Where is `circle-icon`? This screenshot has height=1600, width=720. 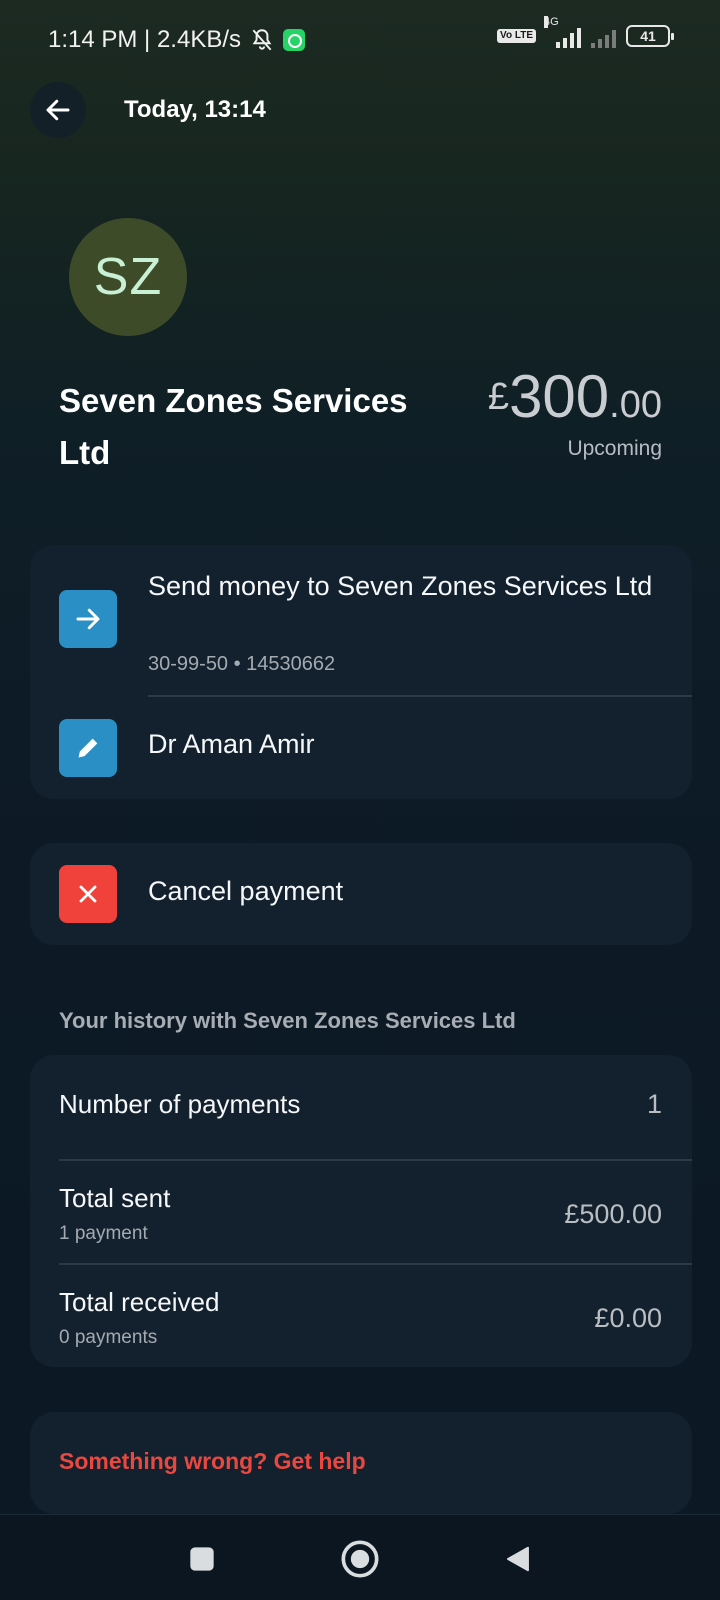
circle-icon is located at coordinates (360, 1559).